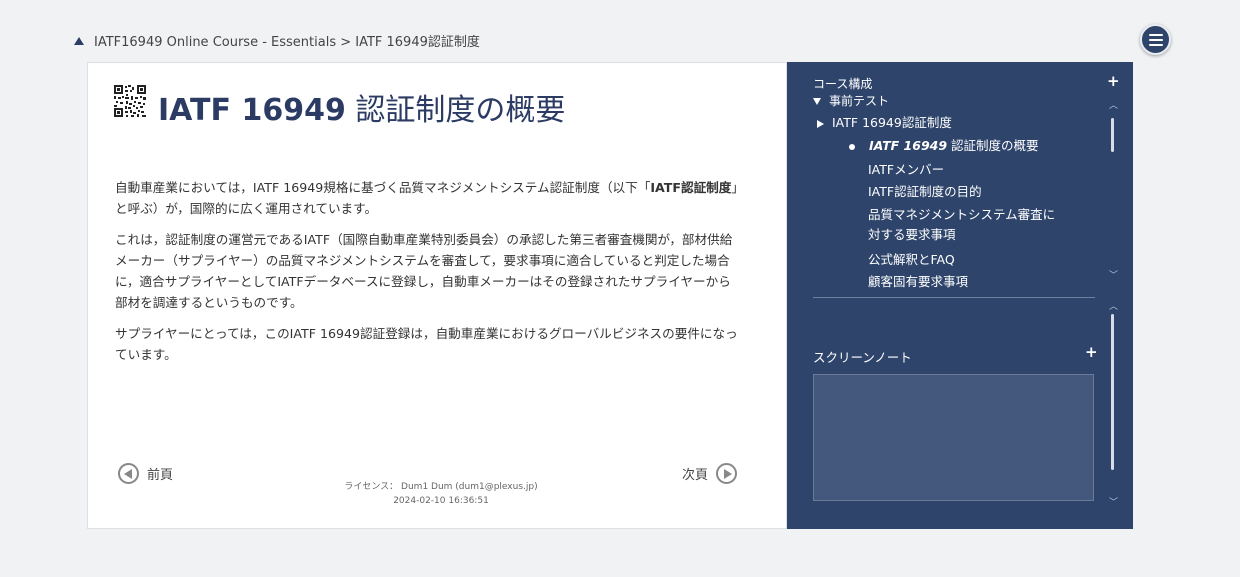 The image size is (1240, 577). Describe the element at coordinates (128, 473) in the screenshot. I see `arrow-left-circle-icon` at that location.